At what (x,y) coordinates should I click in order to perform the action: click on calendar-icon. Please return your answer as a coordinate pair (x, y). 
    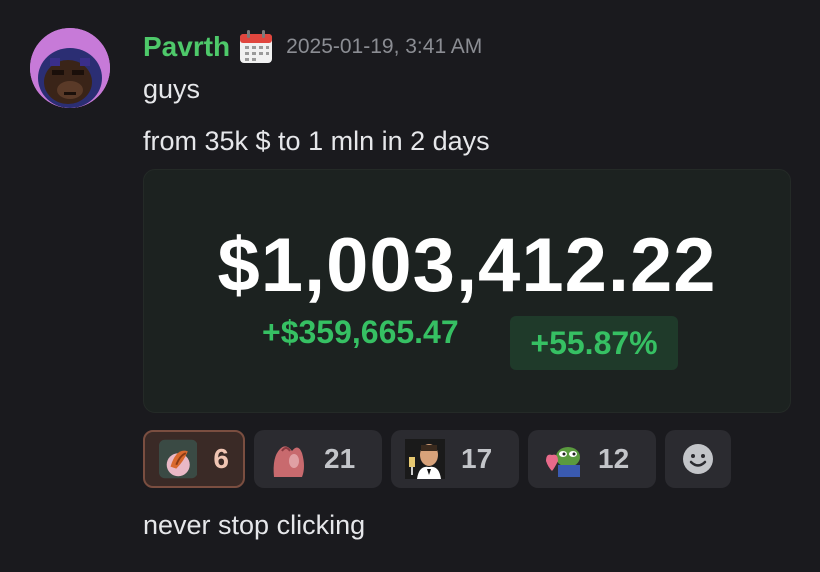
    Looking at the image, I should click on (256, 47).